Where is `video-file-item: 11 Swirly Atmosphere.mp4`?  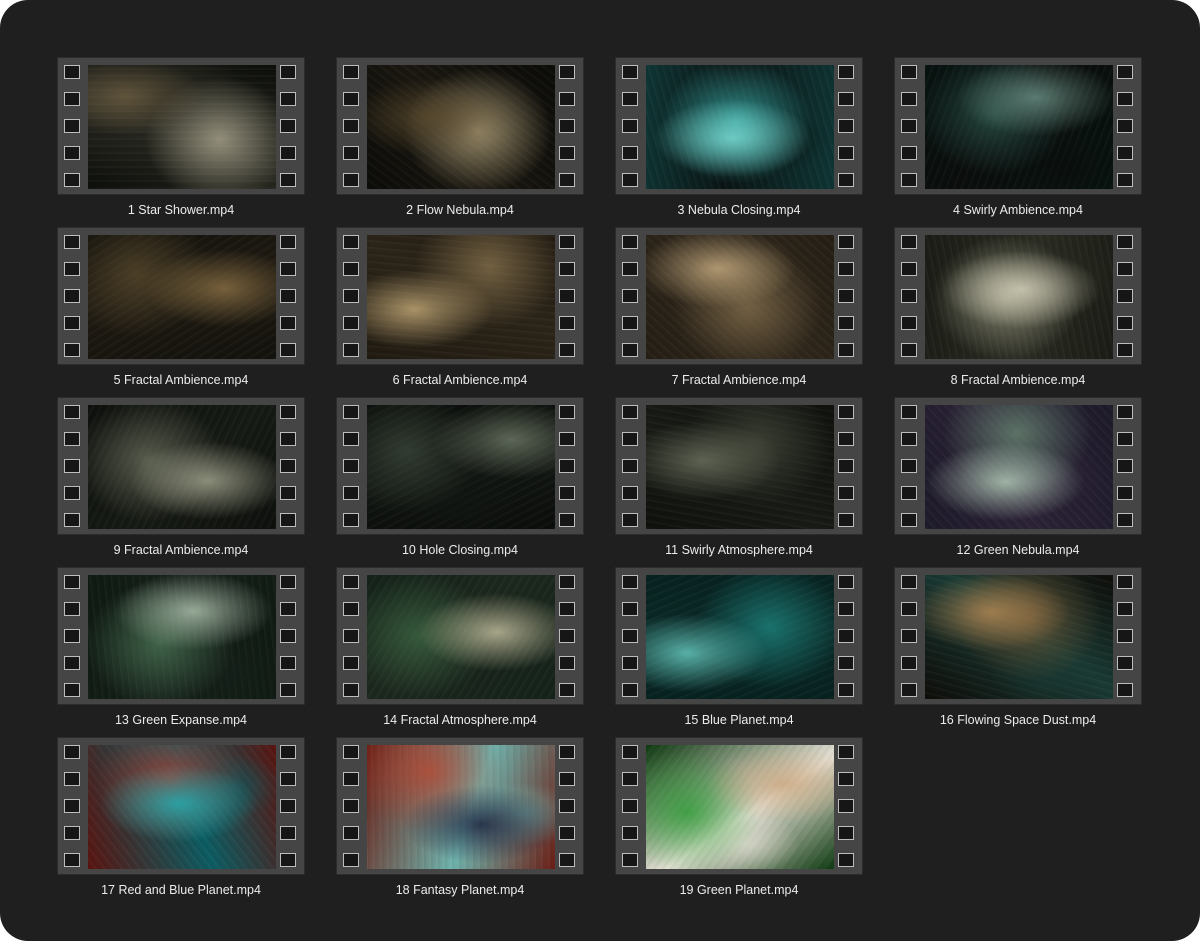
video-file-item: 11 Swirly Atmosphere.mp4 is located at coordinates (739, 481).